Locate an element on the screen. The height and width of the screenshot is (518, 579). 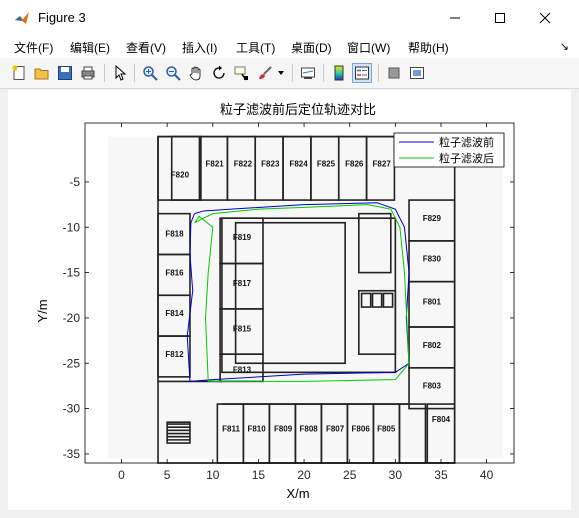
maximize-icon is located at coordinates (500, 18).